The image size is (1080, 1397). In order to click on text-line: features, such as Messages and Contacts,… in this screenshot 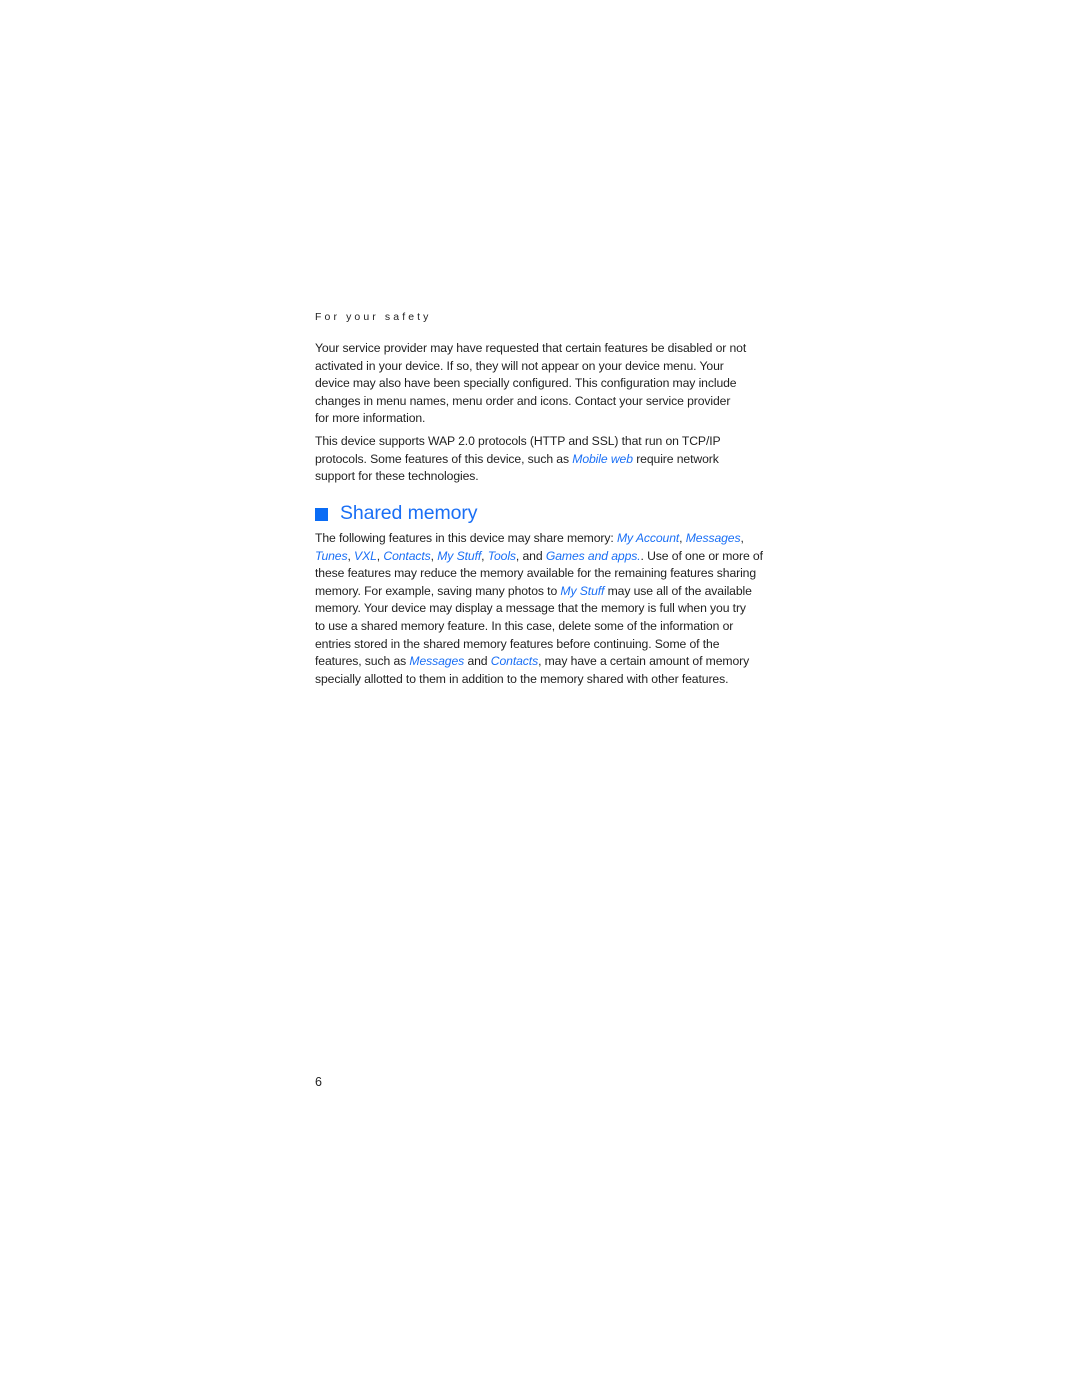, I will do `click(537, 662)`.